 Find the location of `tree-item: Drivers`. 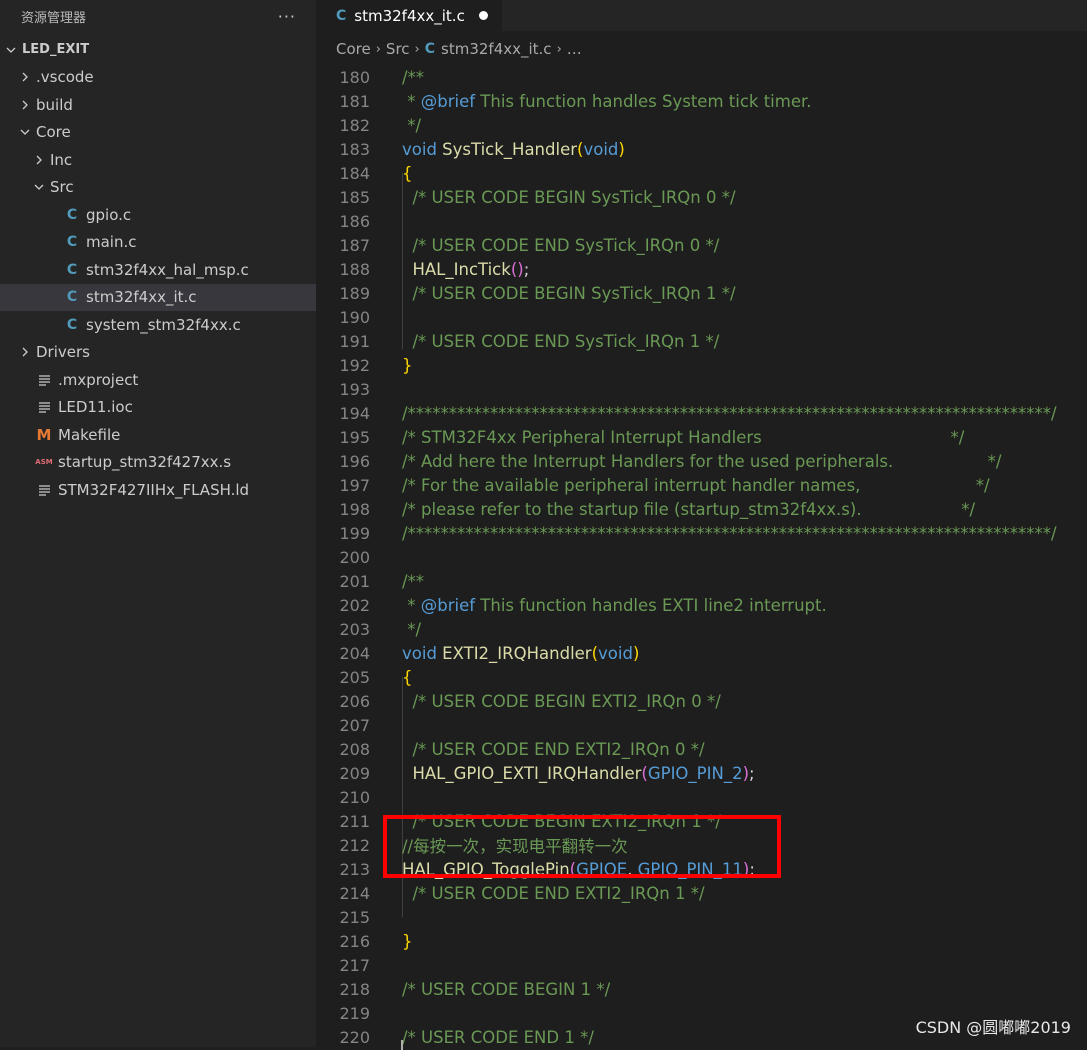

tree-item: Drivers is located at coordinates (158, 353).